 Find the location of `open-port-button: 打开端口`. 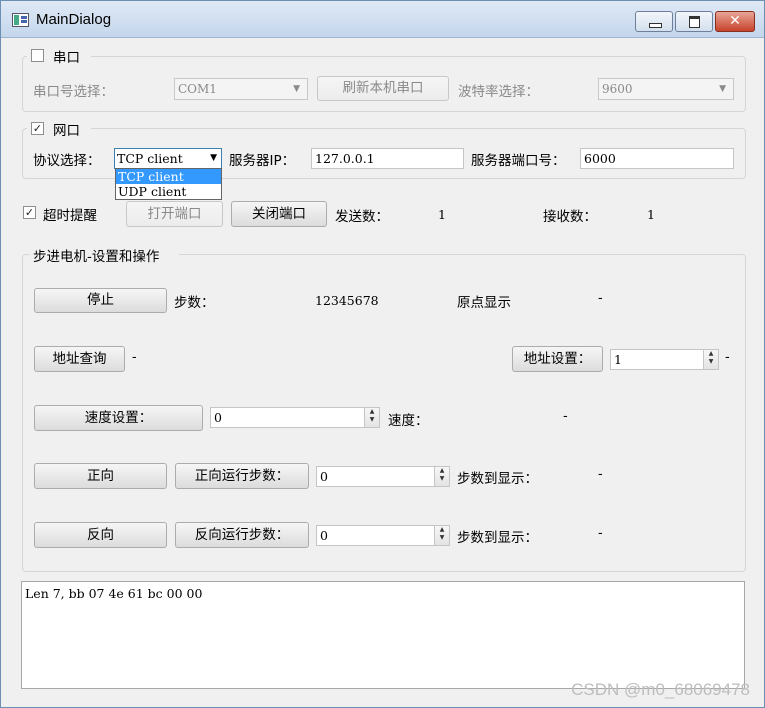

open-port-button: 打开端口 is located at coordinates (174, 214).